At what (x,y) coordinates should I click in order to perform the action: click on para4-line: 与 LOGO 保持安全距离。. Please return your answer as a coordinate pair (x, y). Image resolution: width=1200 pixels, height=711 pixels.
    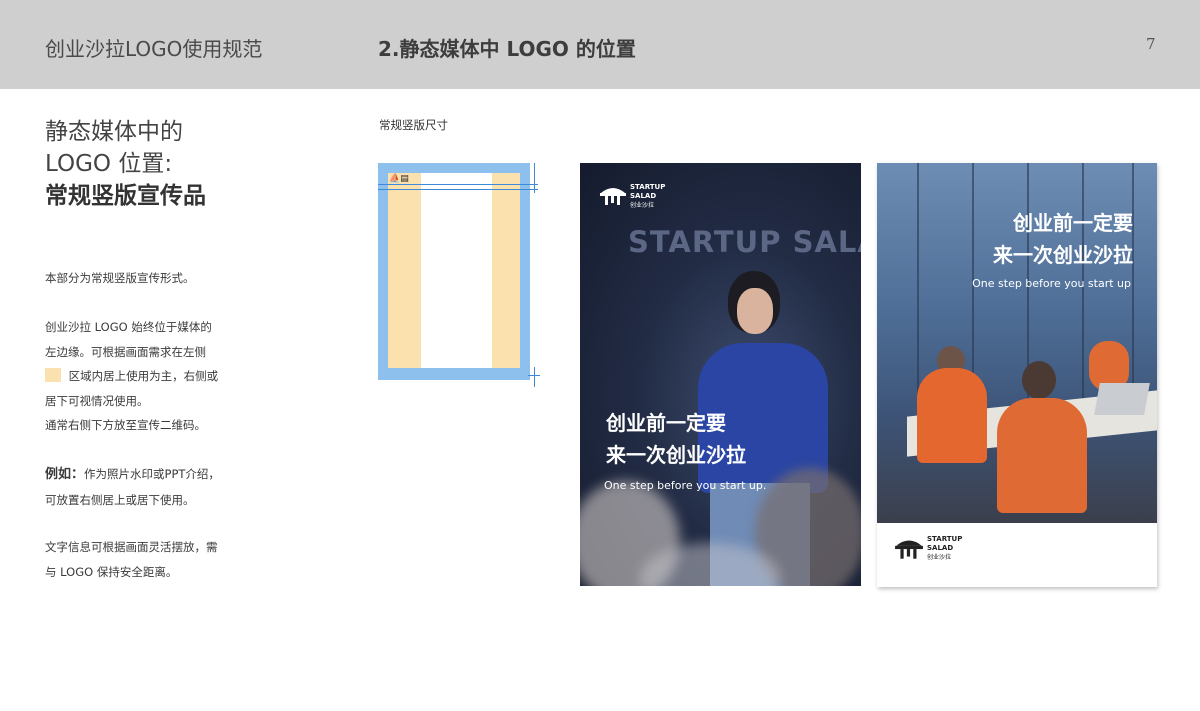
    Looking at the image, I should click on (111, 571).